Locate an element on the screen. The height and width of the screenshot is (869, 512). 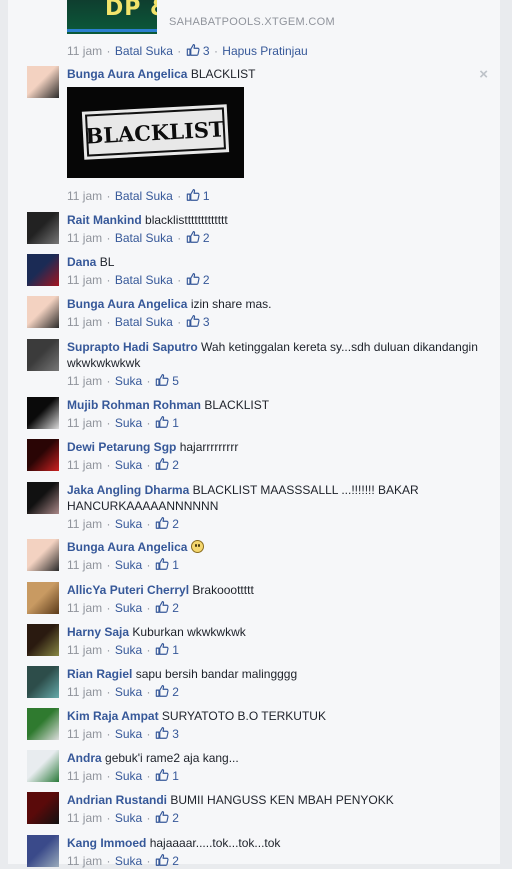
unlike-link: Batal Suka is located at coordinates (144, 51).